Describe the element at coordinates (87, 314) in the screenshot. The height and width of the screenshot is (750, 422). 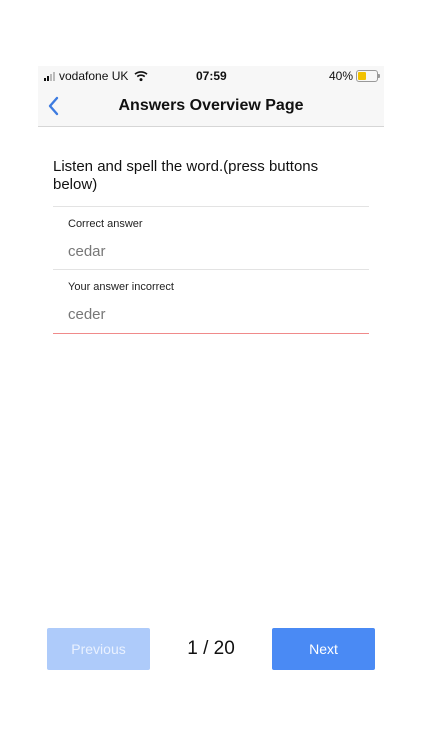
I see `user-answer-value: ceder` at that location.